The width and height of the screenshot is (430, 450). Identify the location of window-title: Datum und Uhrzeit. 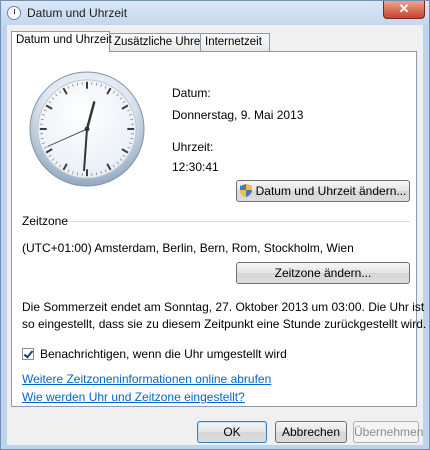
(77, 13).